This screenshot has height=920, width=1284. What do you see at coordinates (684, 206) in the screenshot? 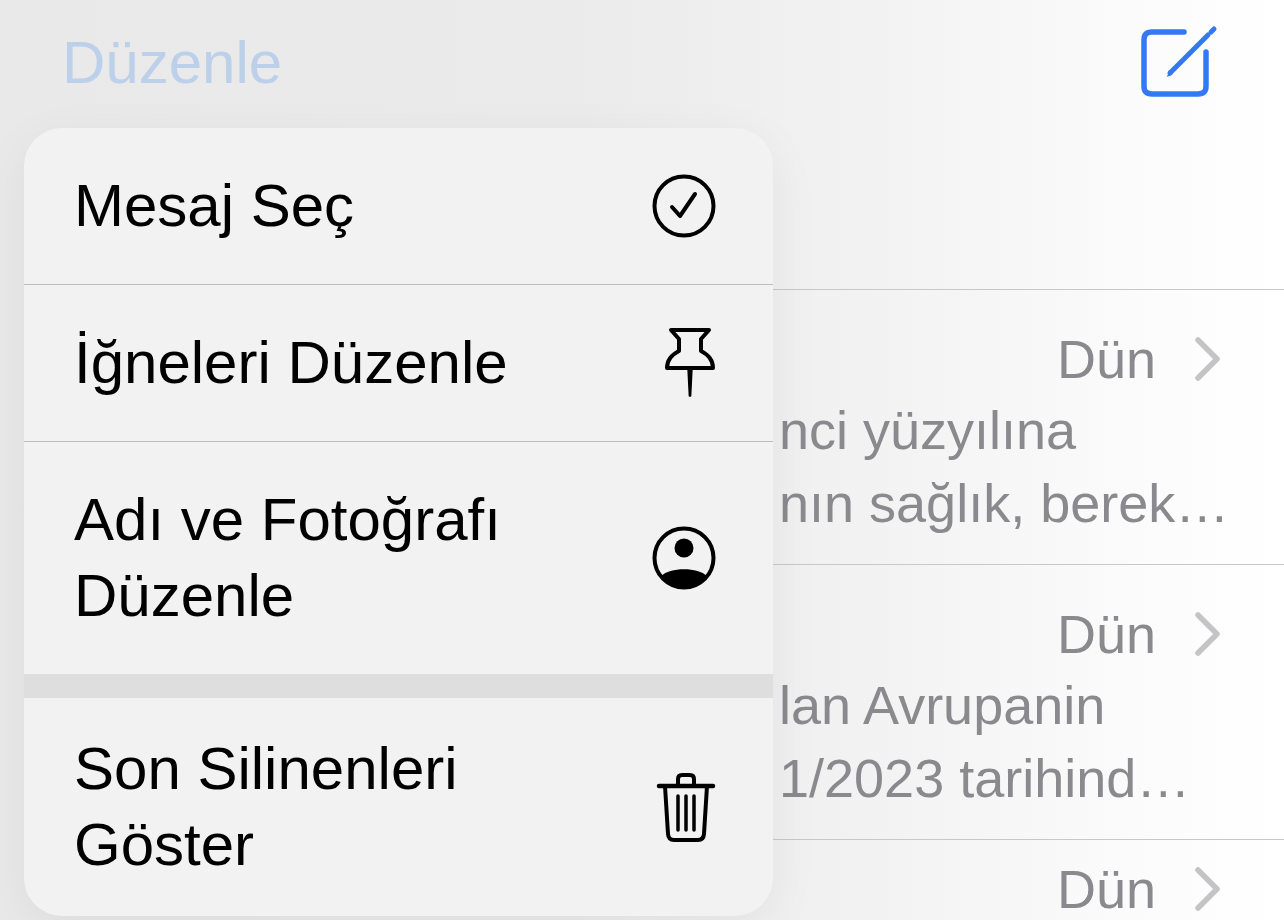
I see `checkmark-circle-icon` at bounding box center [684, 206].